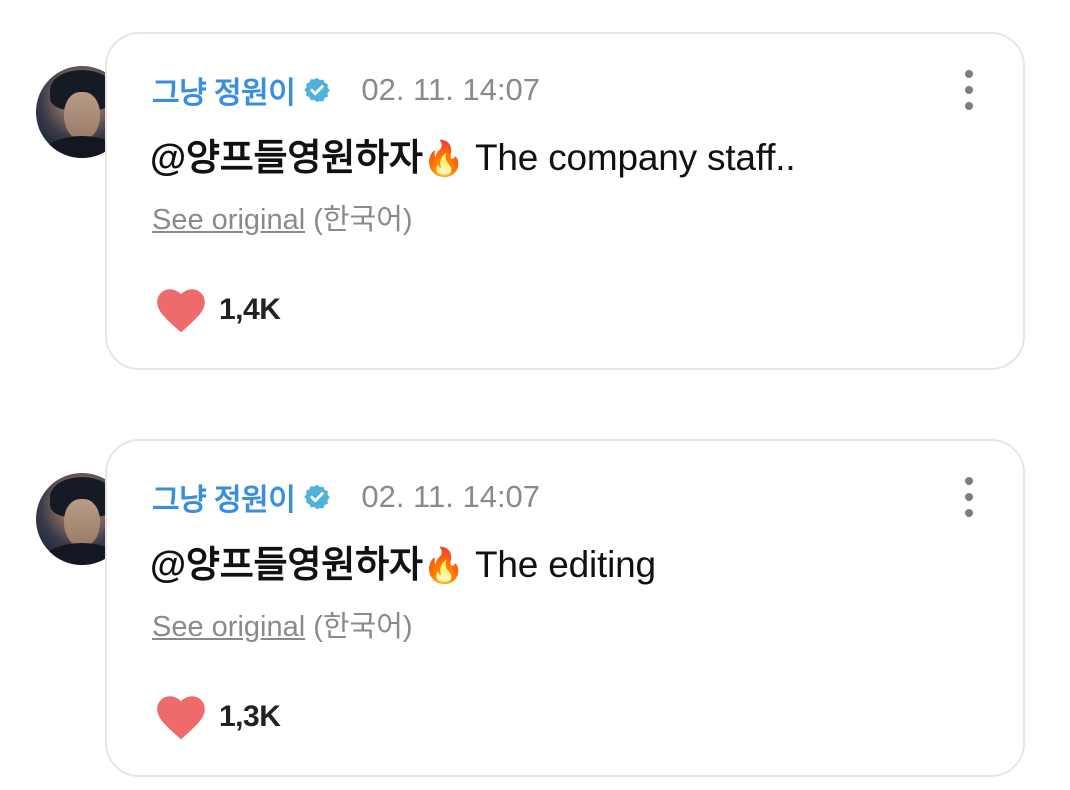 The height and width of the screenshot is (790, 1070). I want to click on like-count: 1,3K, so click(250, 716).